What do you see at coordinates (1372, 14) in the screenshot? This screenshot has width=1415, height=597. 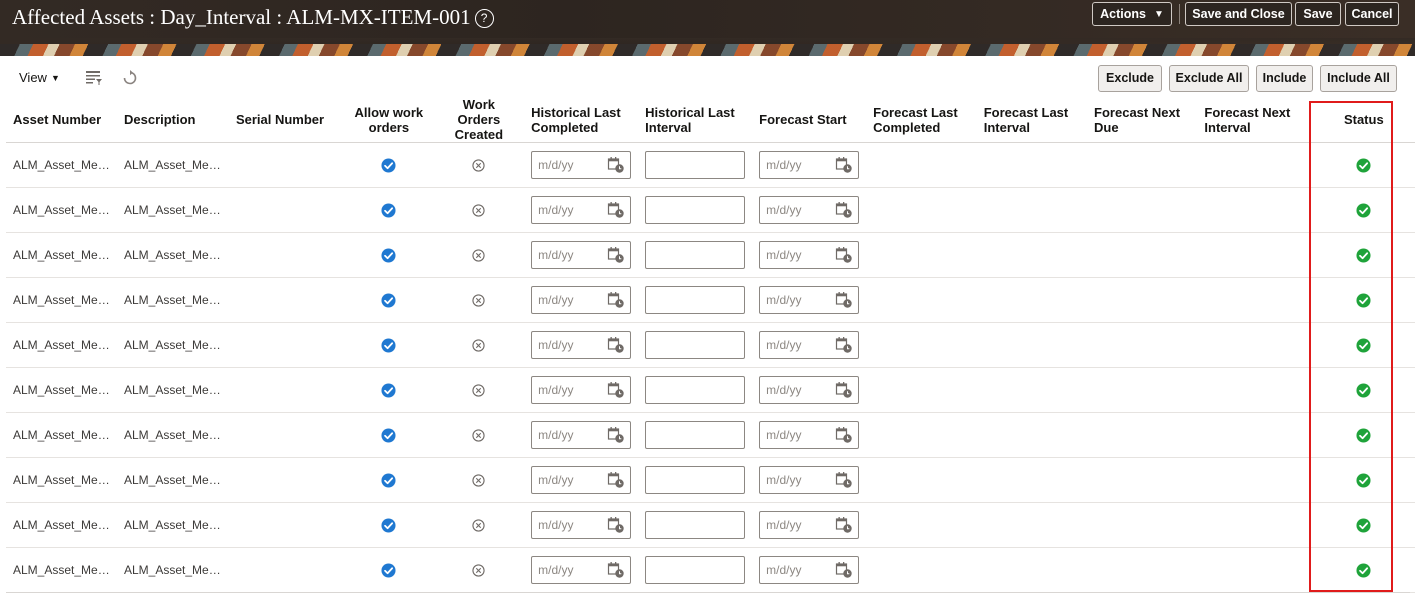 I see `cancel-button: Cancel` at bounding box center [1372, 14].